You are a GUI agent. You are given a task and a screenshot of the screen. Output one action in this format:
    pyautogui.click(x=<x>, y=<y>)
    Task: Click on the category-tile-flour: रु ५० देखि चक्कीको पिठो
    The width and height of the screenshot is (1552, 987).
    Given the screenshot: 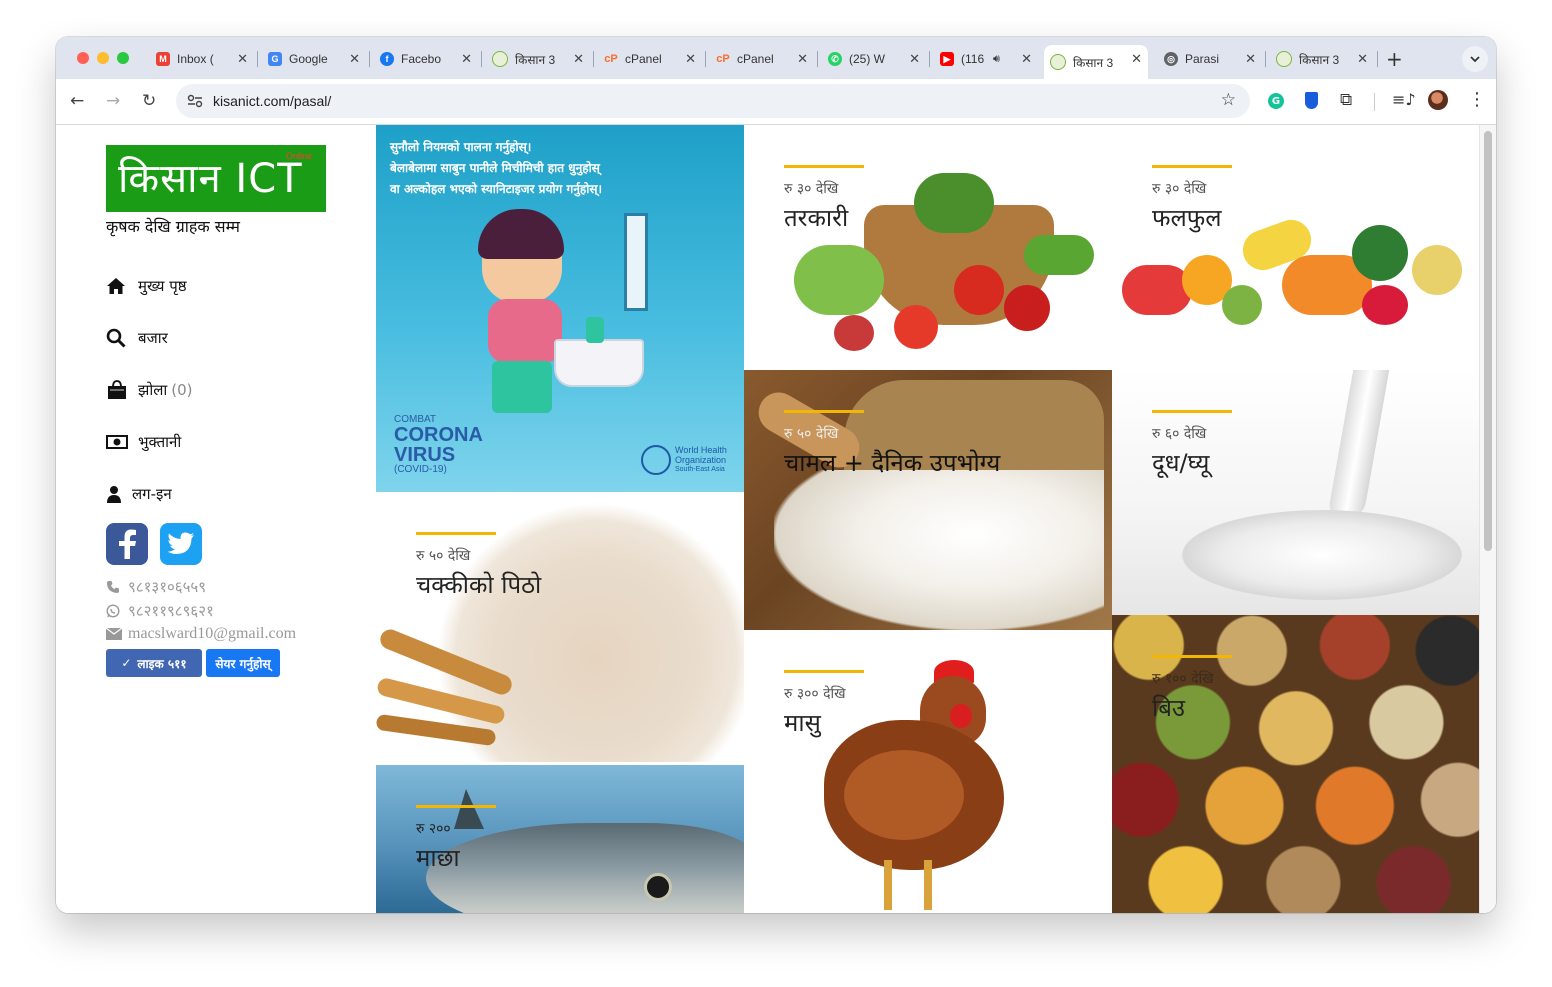 What is the action you would take?
    pyautogui.click(x=560, y=628)
    